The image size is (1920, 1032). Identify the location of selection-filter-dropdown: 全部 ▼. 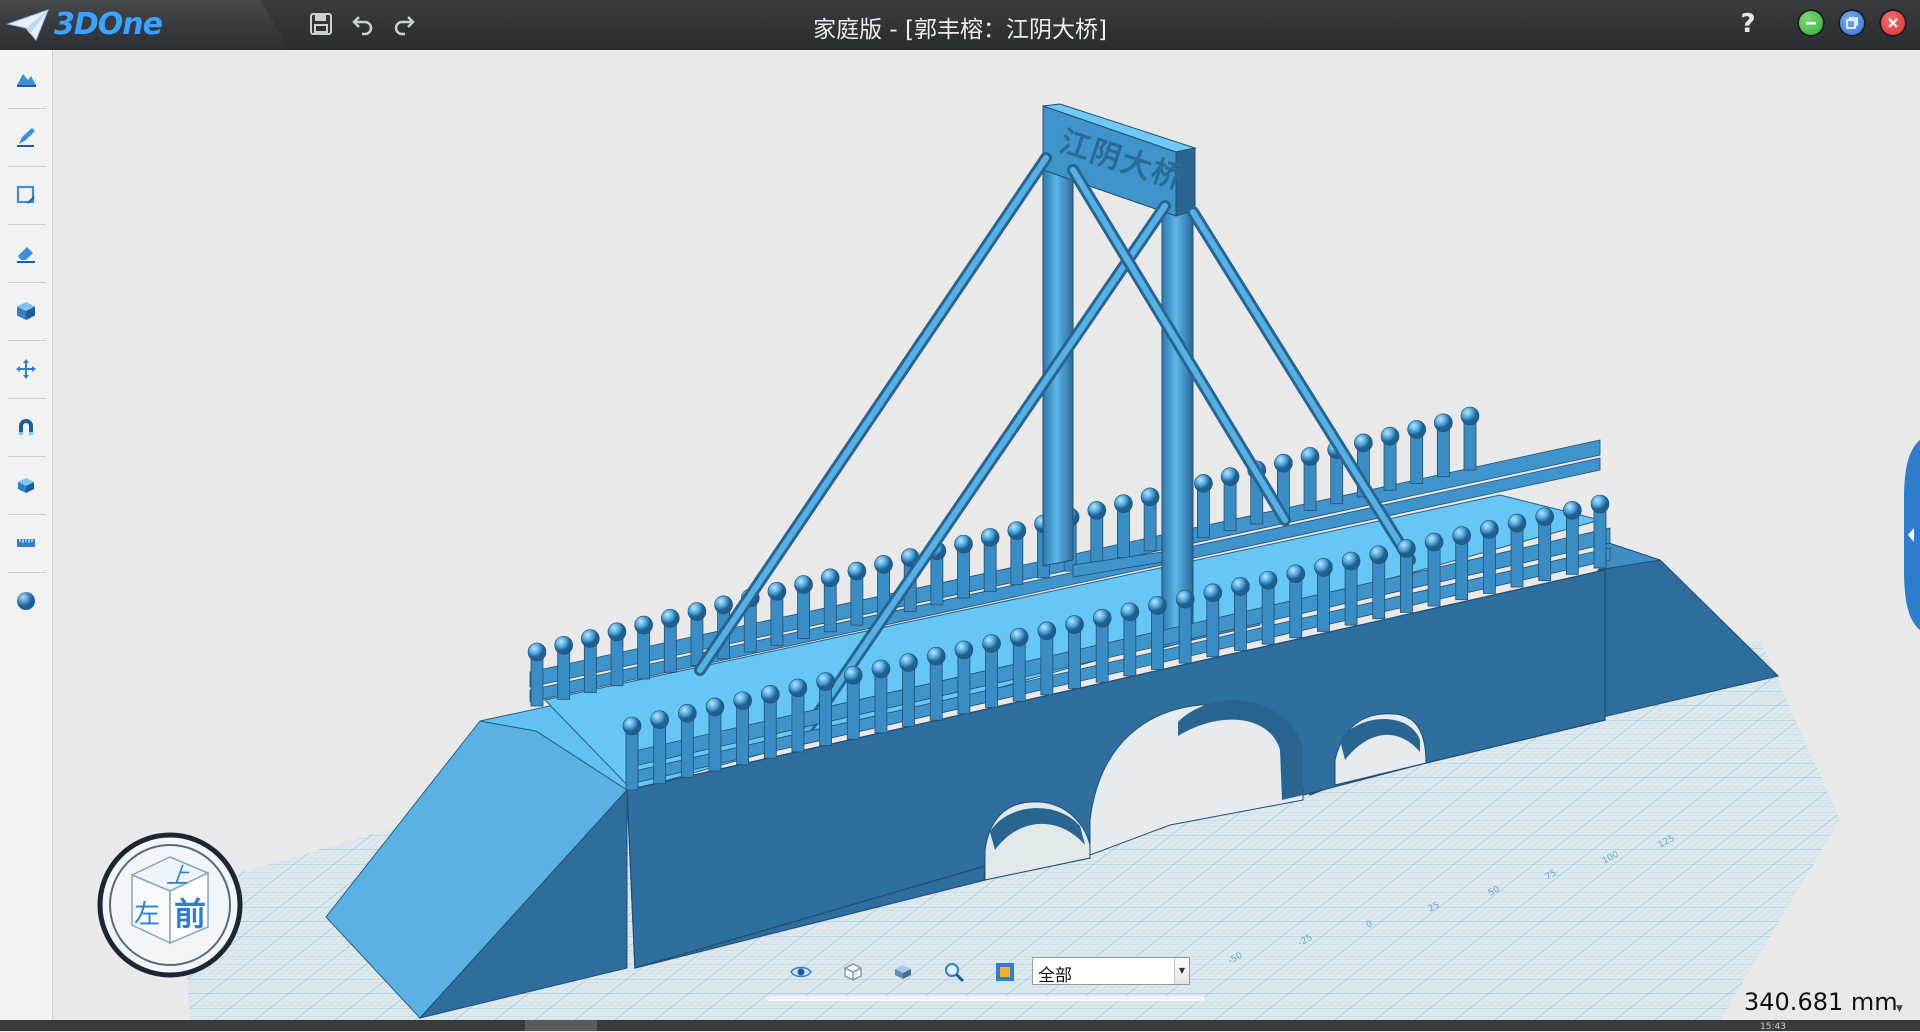
(1111, 971).